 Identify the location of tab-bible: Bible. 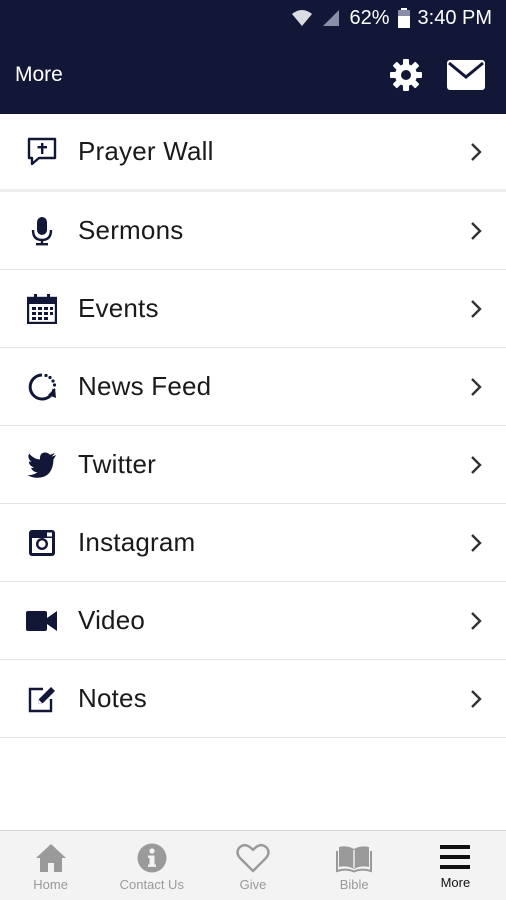
(354, 865).